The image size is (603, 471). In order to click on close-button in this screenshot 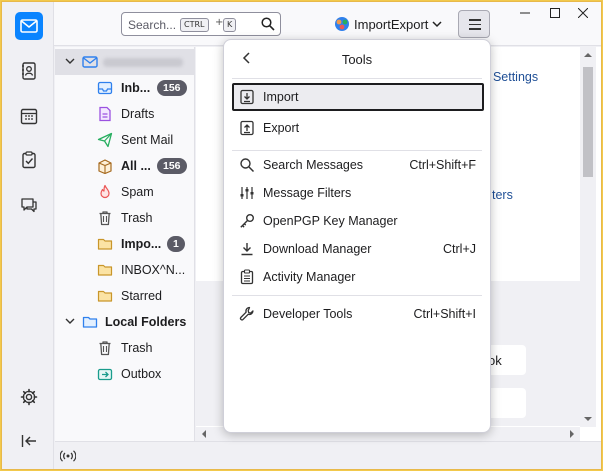, I will do `click(583, 13)`.